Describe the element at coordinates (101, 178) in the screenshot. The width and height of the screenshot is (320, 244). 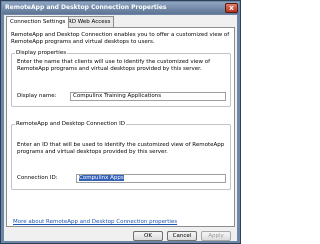
I see `connection-id-value: Compulinx Apps` at that location.